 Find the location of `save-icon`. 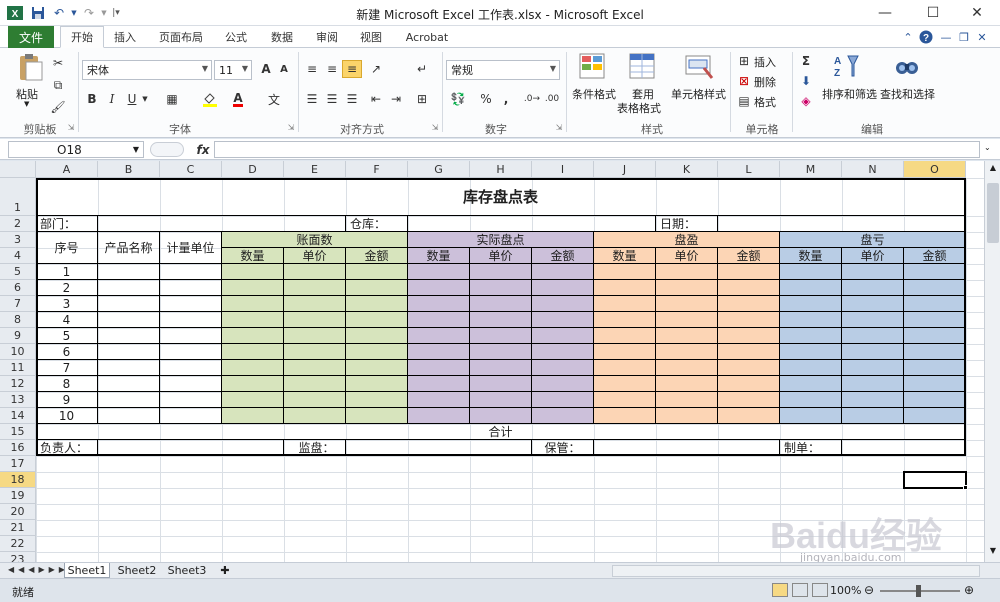

save-icon is located at coordinates (38, 13).